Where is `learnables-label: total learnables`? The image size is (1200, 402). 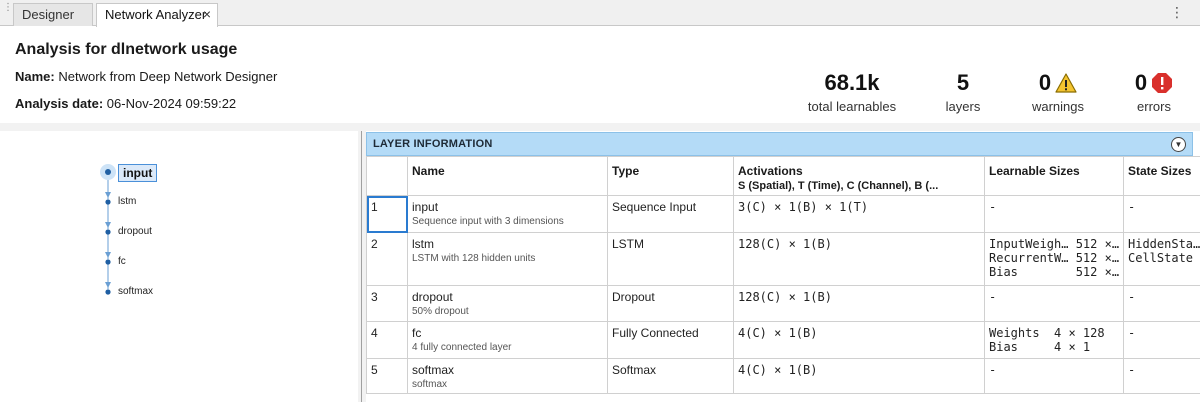
learnables-label: total learnables is located at coordinates (852, 106).